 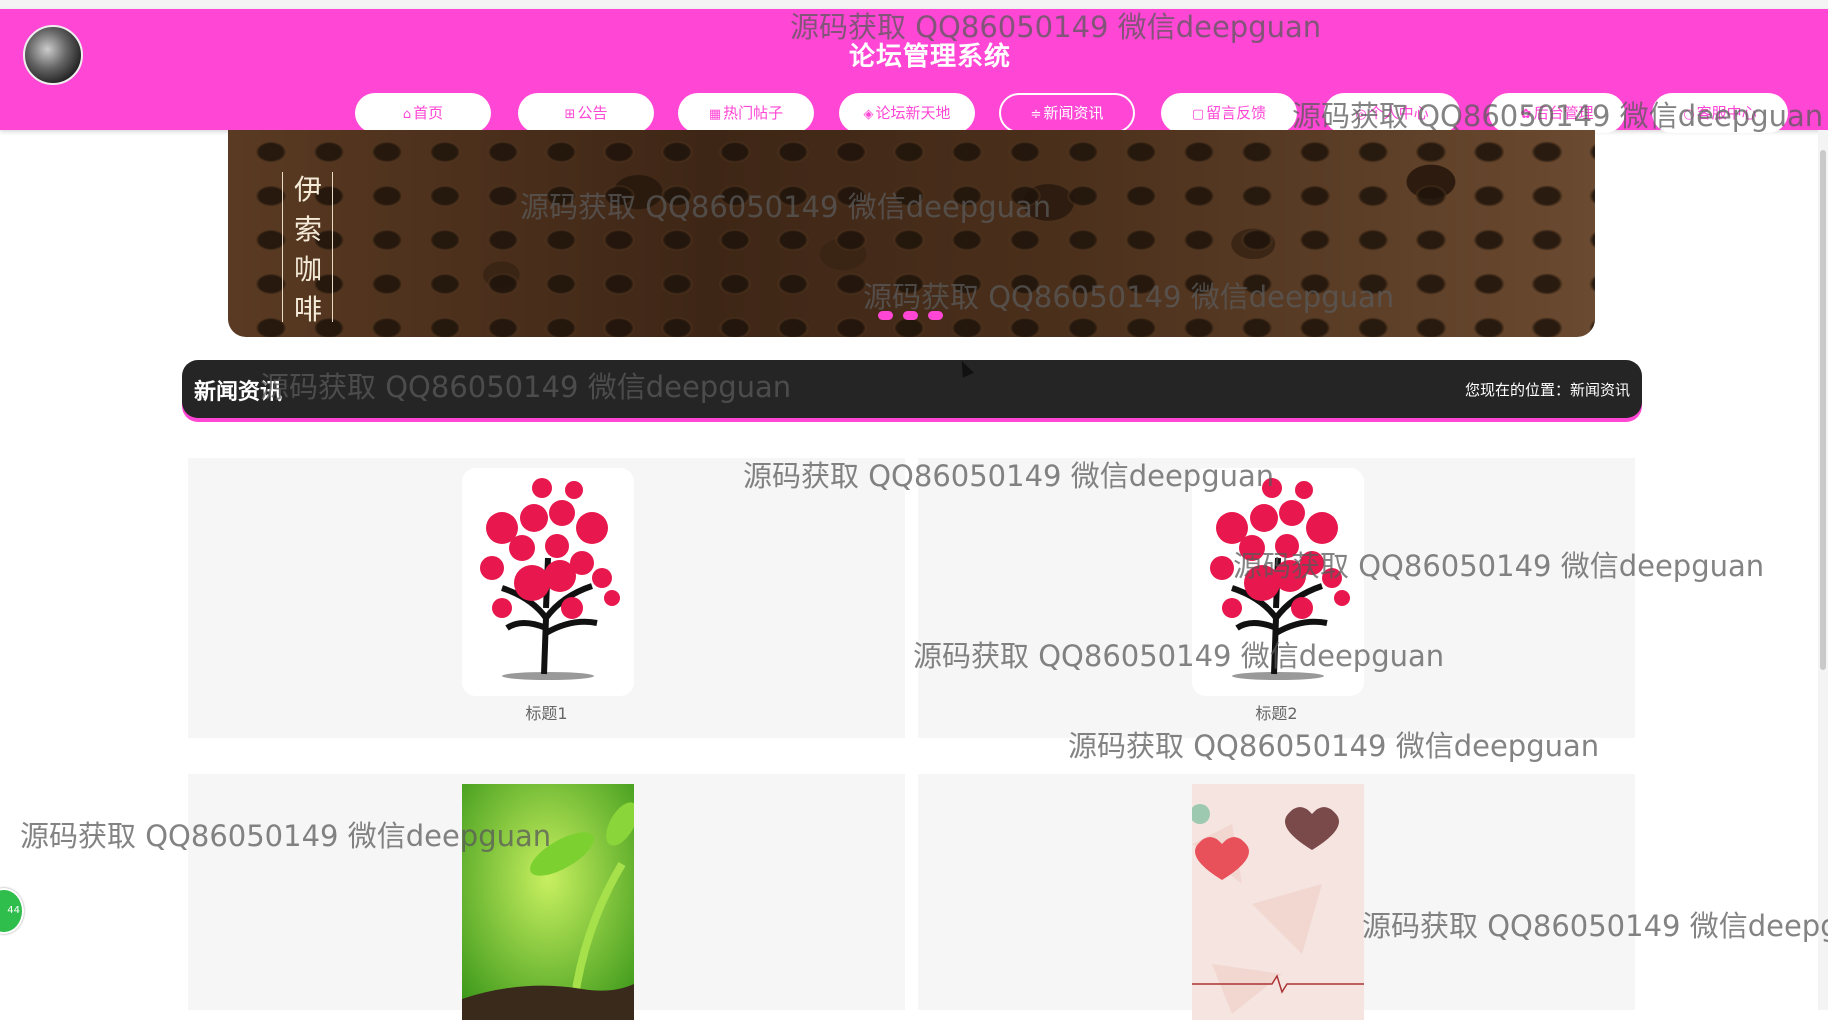 I want to click on note-icon: ▢, so click(x=1198, y=114).